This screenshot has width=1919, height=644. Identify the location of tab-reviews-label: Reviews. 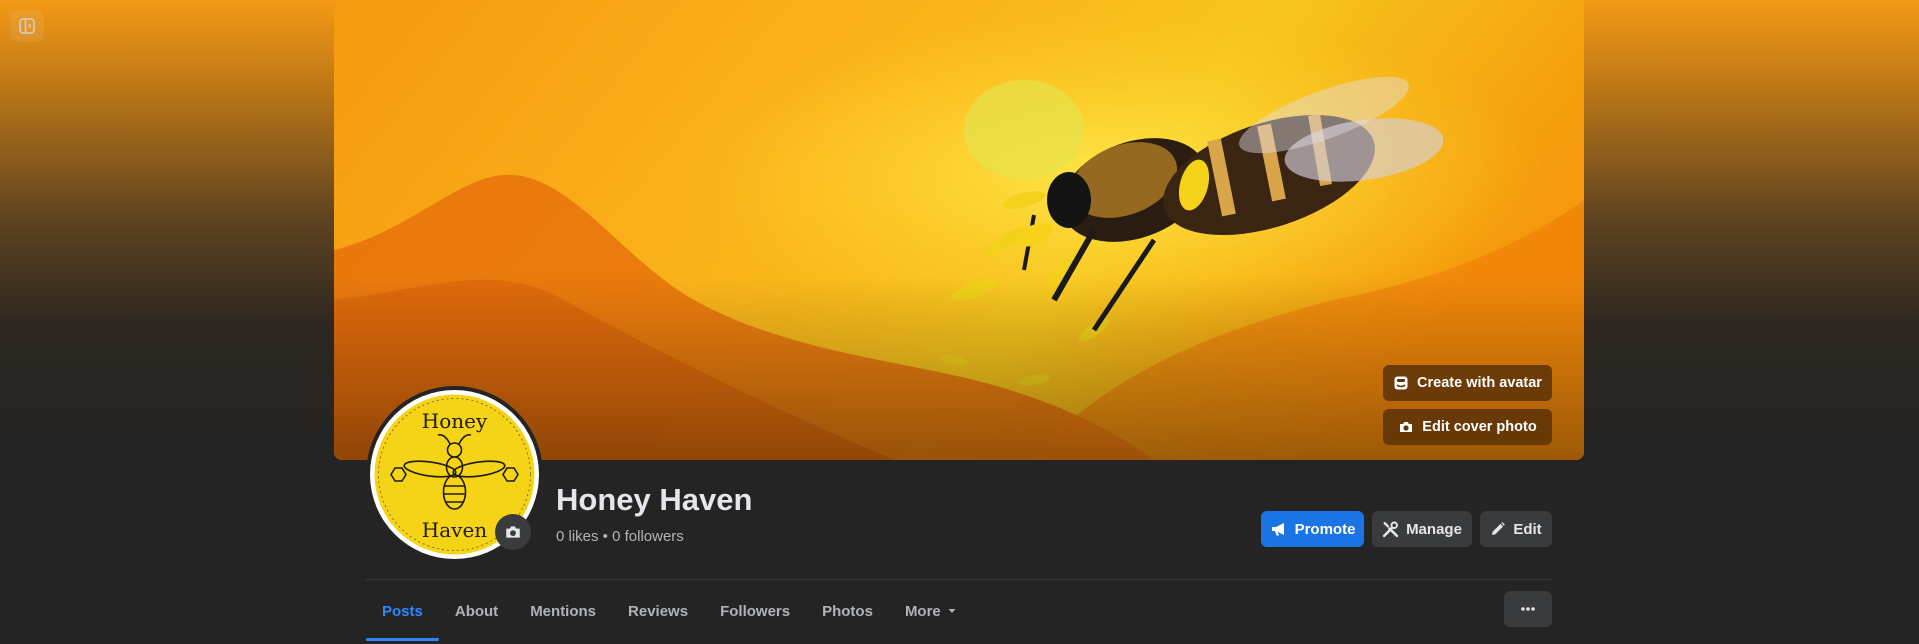
(658, 611).